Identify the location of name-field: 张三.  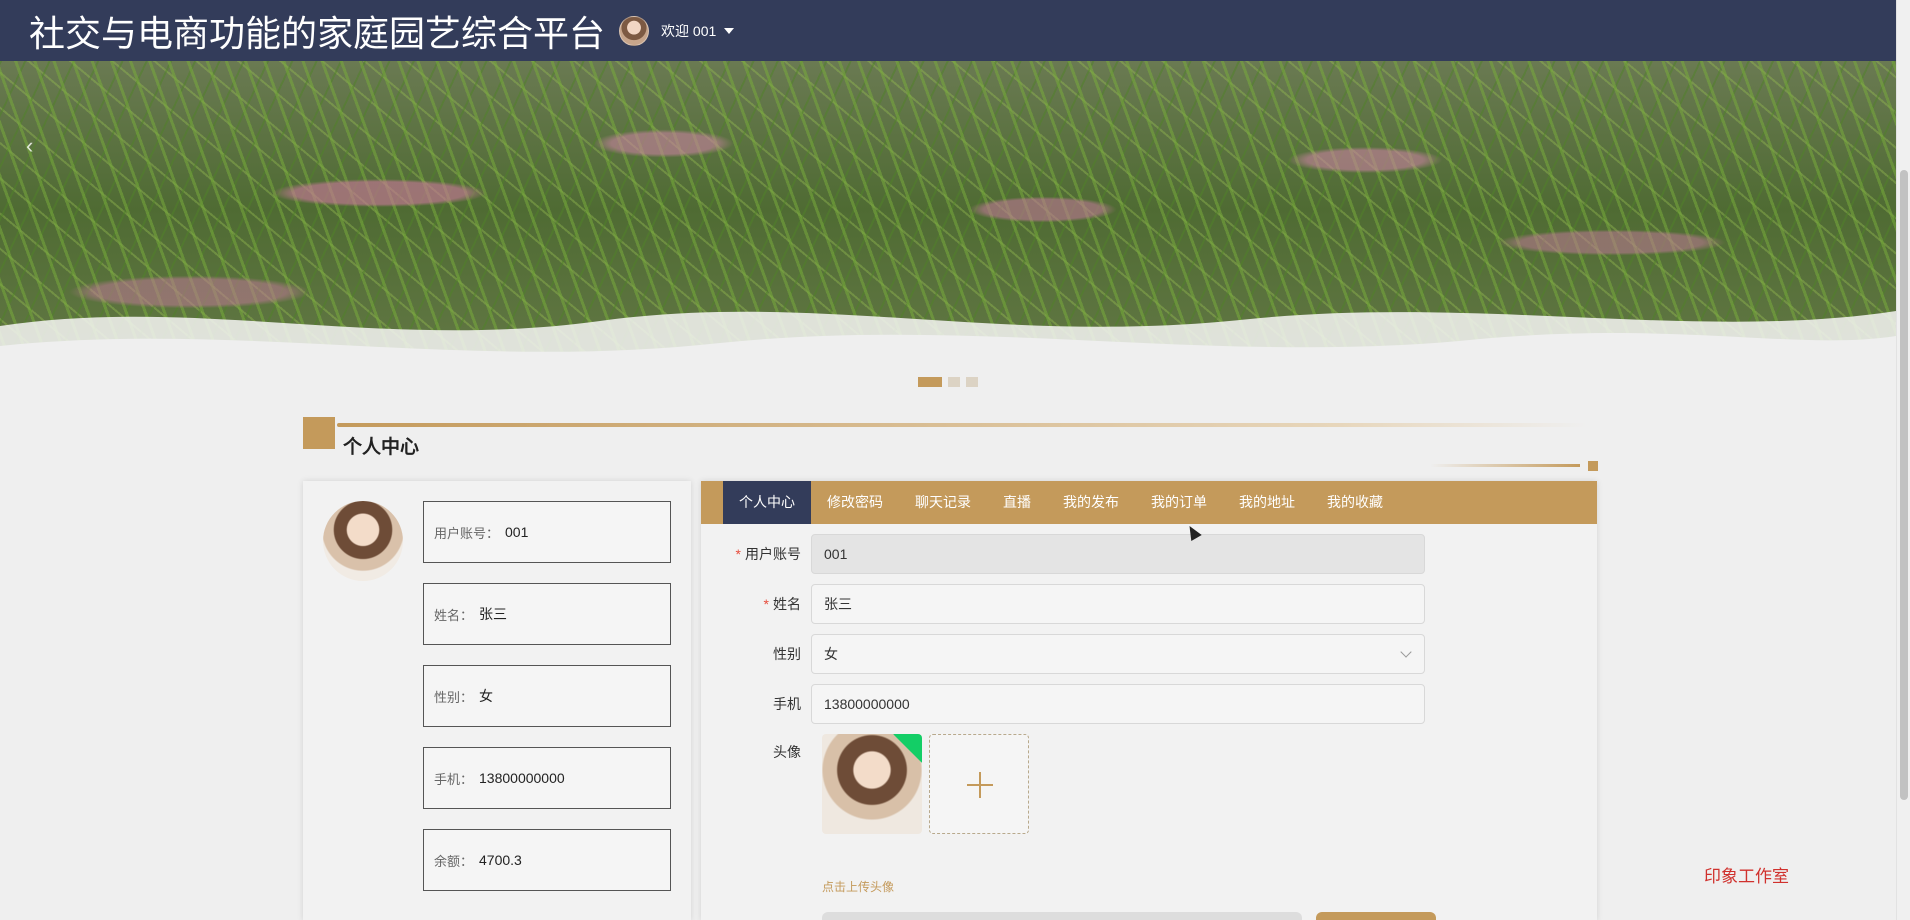
(1118, 604).